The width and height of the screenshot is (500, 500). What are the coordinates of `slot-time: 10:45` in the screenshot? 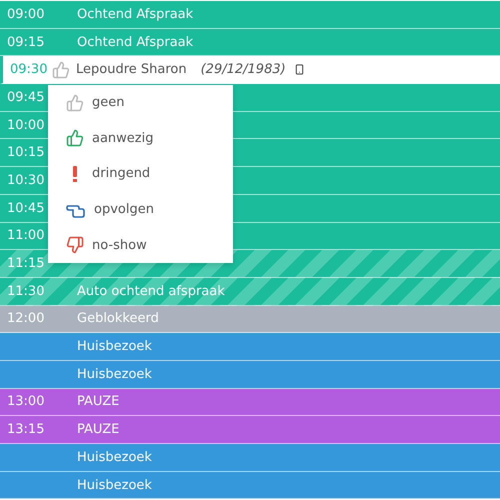 It's located at (26, 208).